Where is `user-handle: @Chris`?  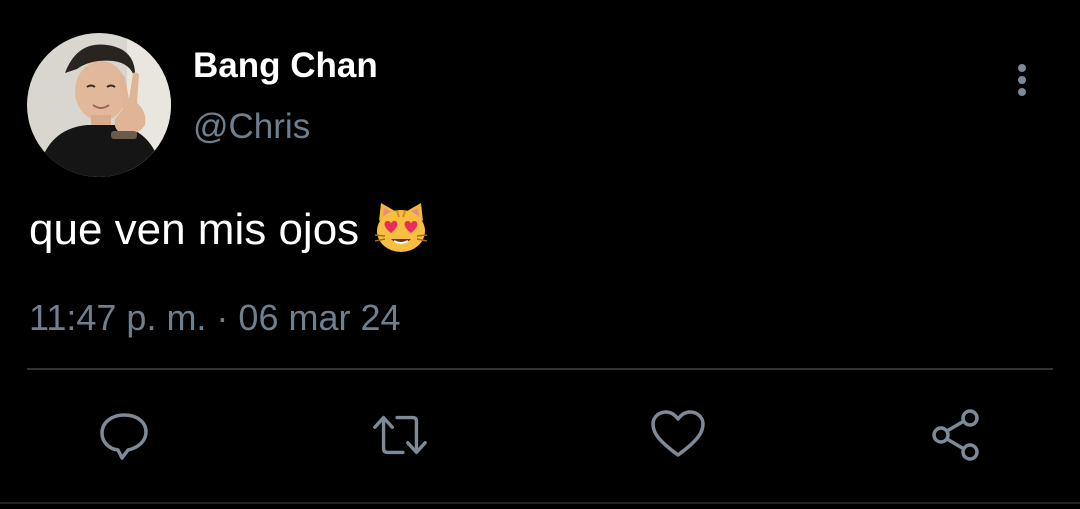
user-handle: @Chris is located at coordinates (251, 127).